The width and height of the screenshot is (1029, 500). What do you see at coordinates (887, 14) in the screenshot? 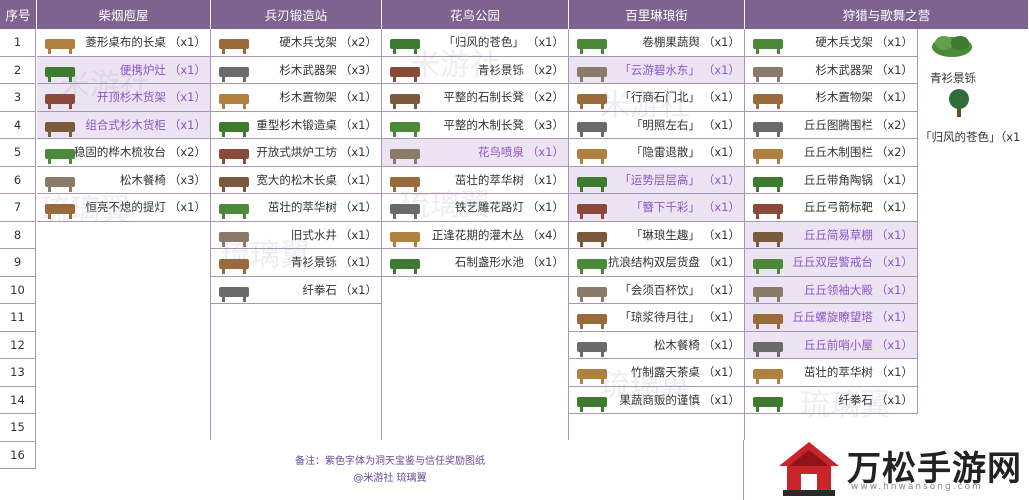
I see `header-shoulie-gewu-zhiying: 狩猎与歌舞之营` at bounding box center [887, 14].